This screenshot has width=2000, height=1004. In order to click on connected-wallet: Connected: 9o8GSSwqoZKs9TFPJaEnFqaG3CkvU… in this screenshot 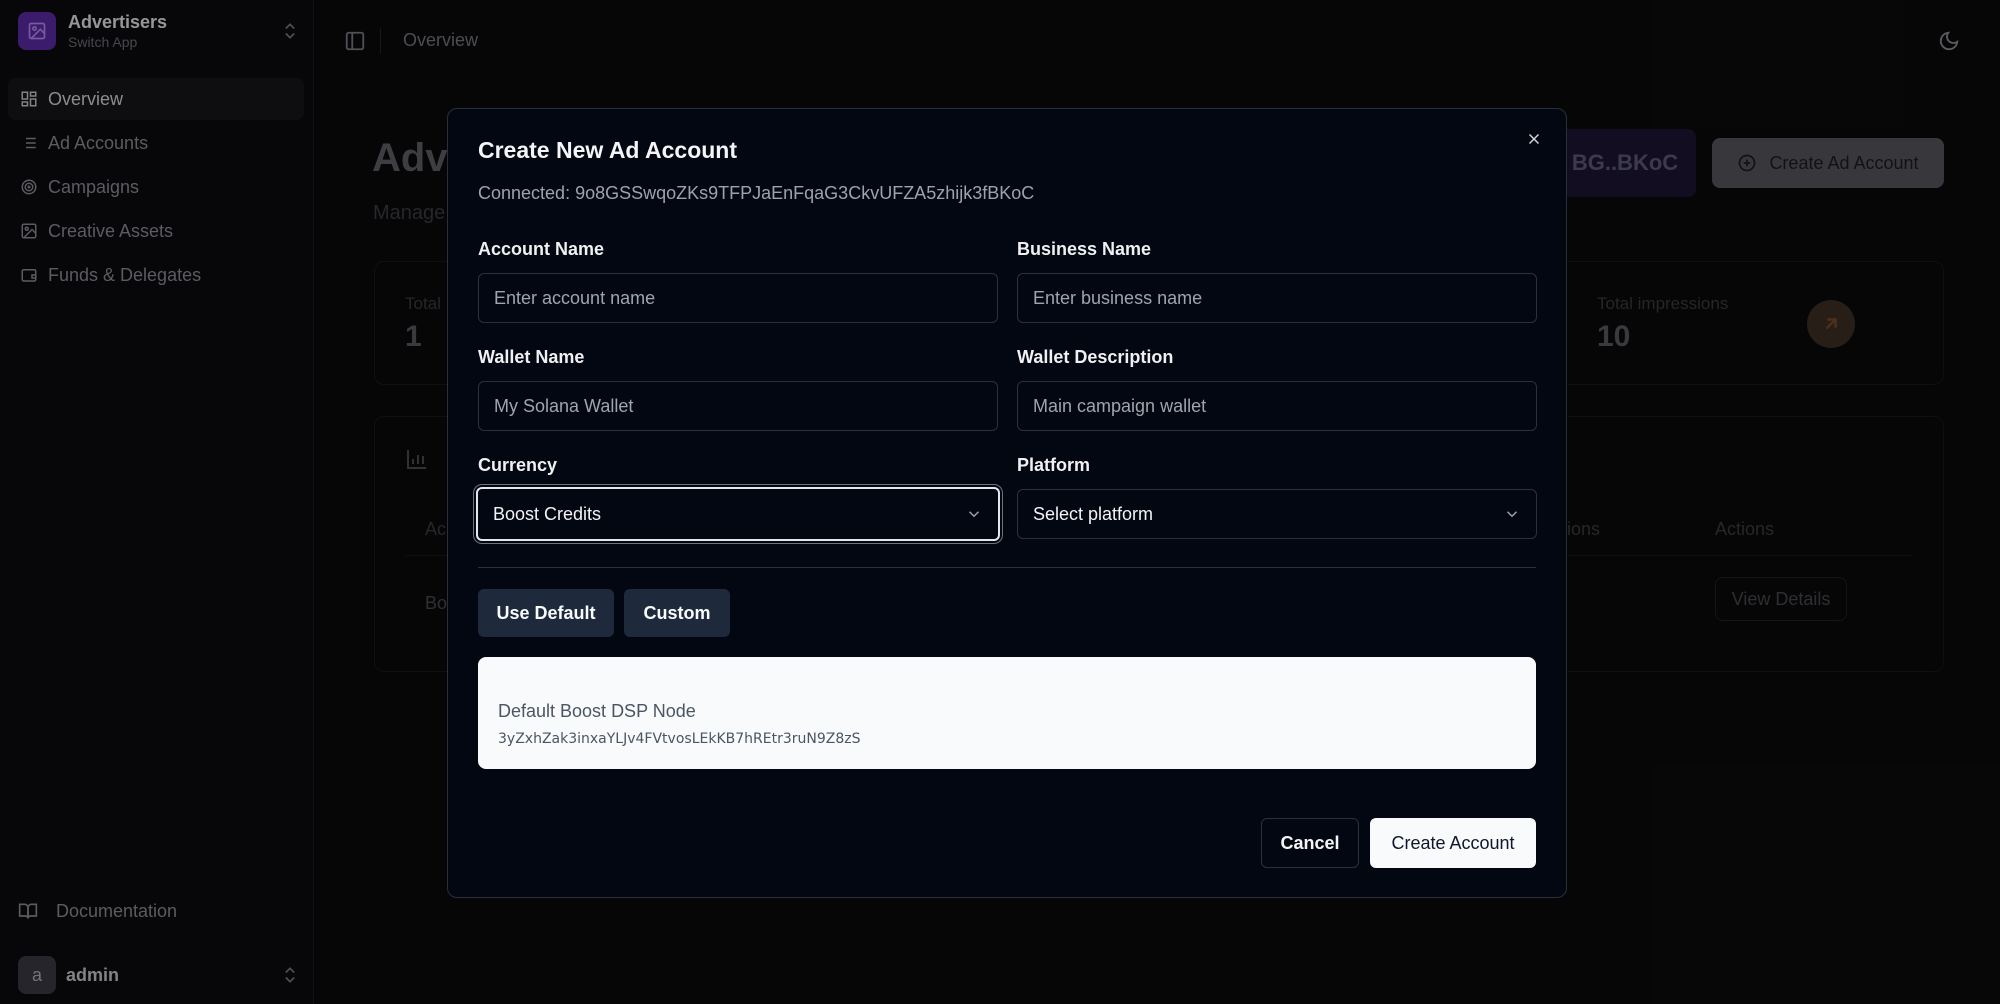, I will do `click(756, 193)`.